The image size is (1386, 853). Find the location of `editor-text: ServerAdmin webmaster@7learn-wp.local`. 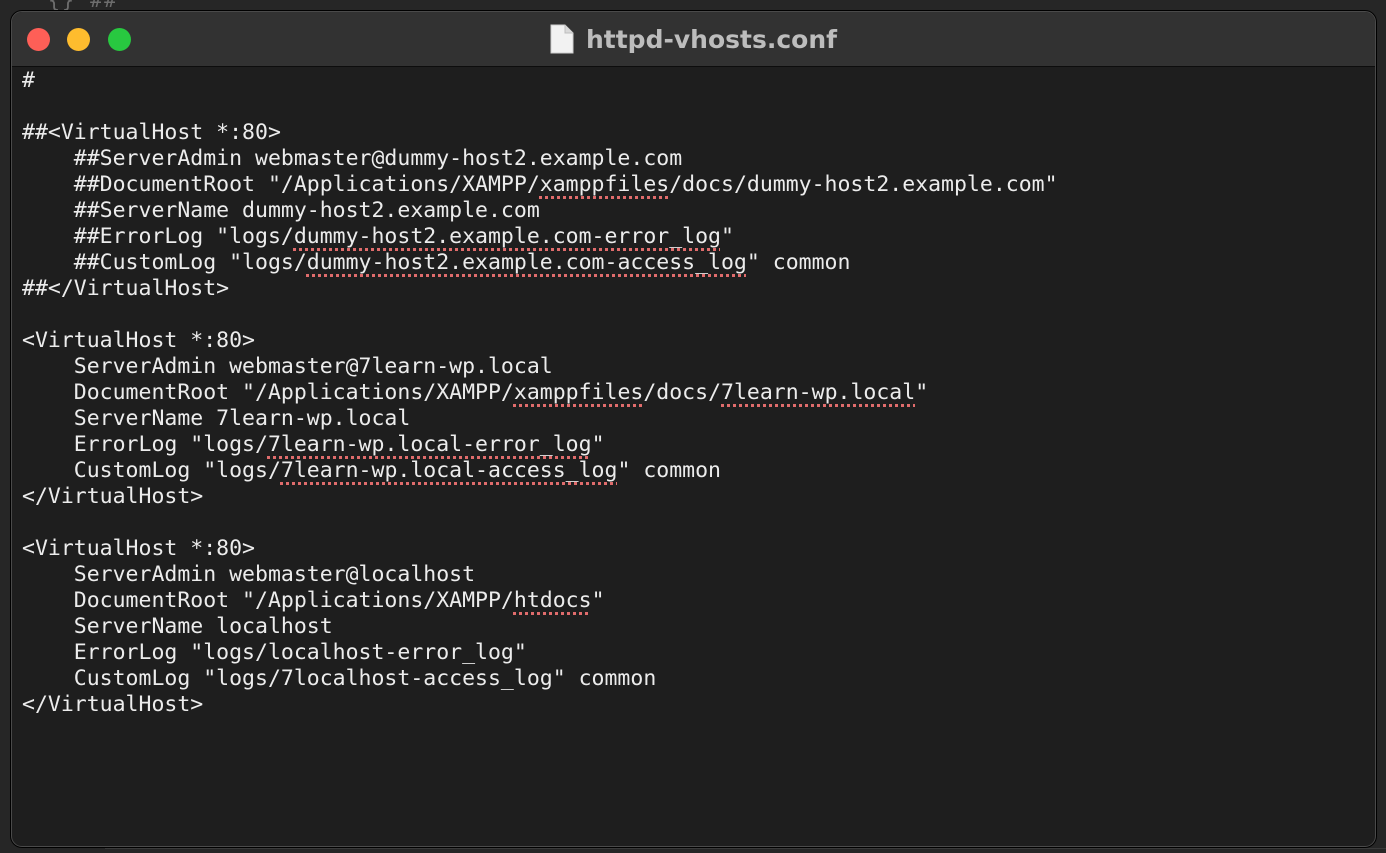

editor-text: ServerAdmin webmaster@7learn-wp.local is located at coordinates (287, 366).